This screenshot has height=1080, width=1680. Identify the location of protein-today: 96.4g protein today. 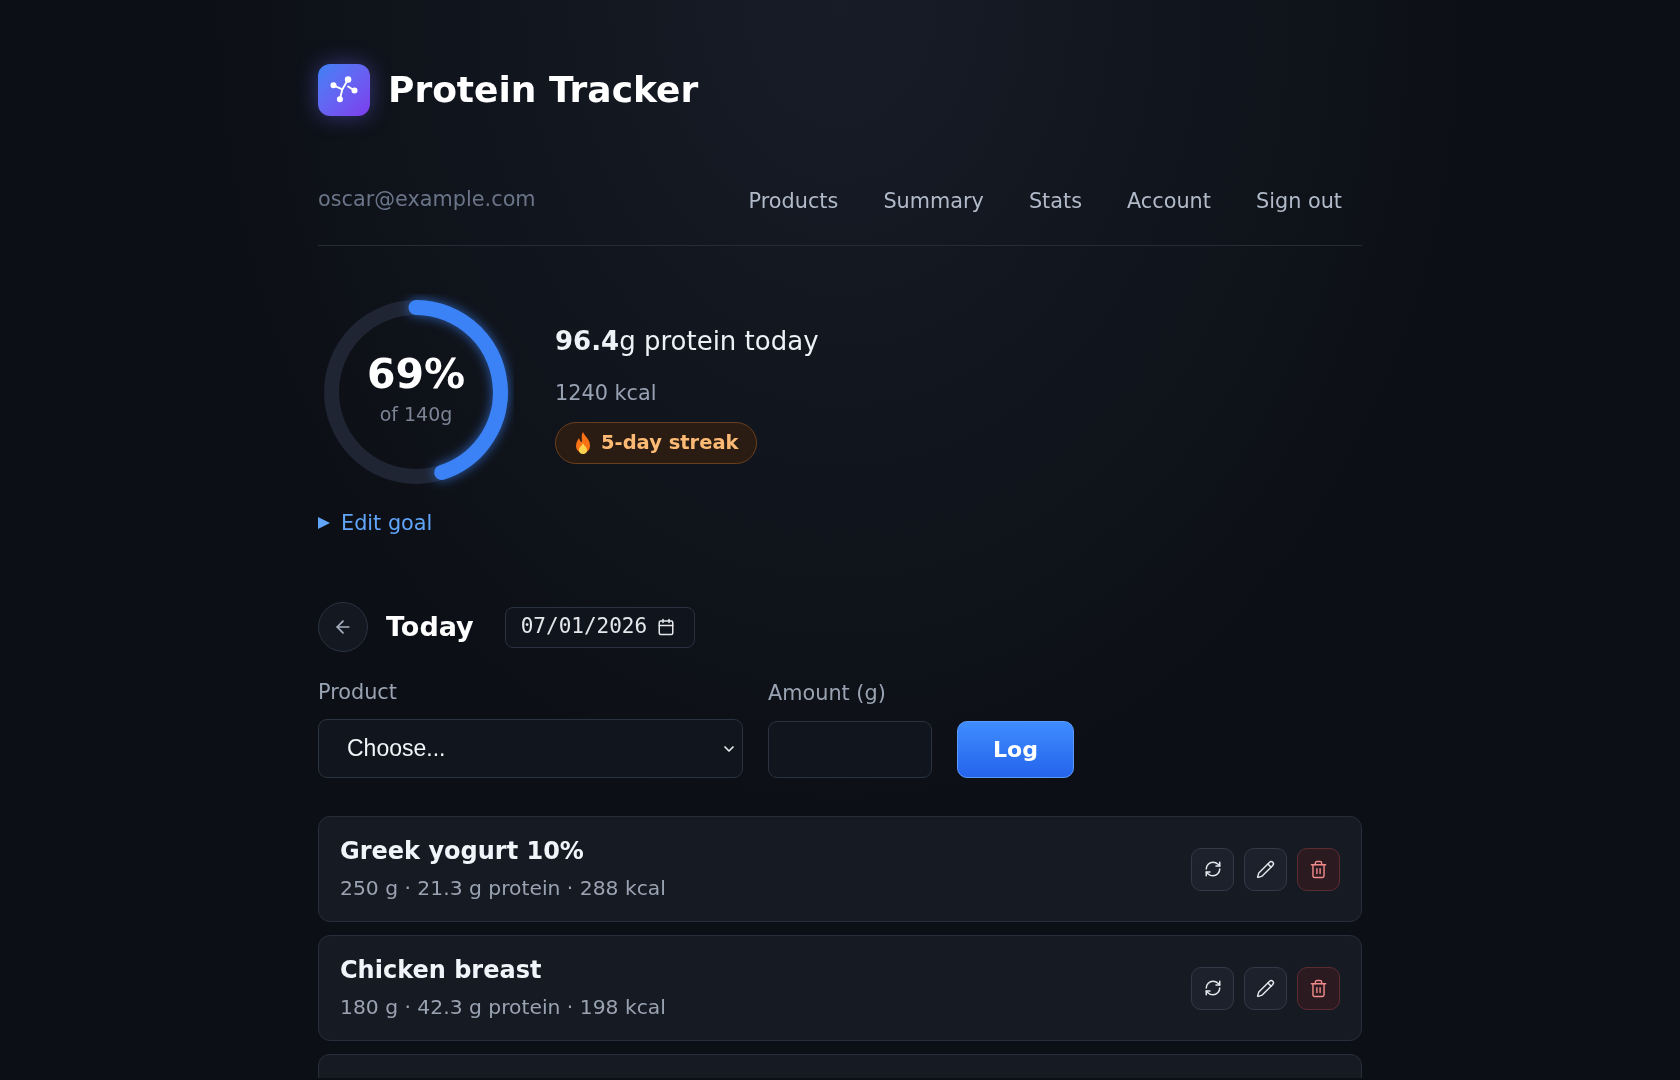
(687, 341).